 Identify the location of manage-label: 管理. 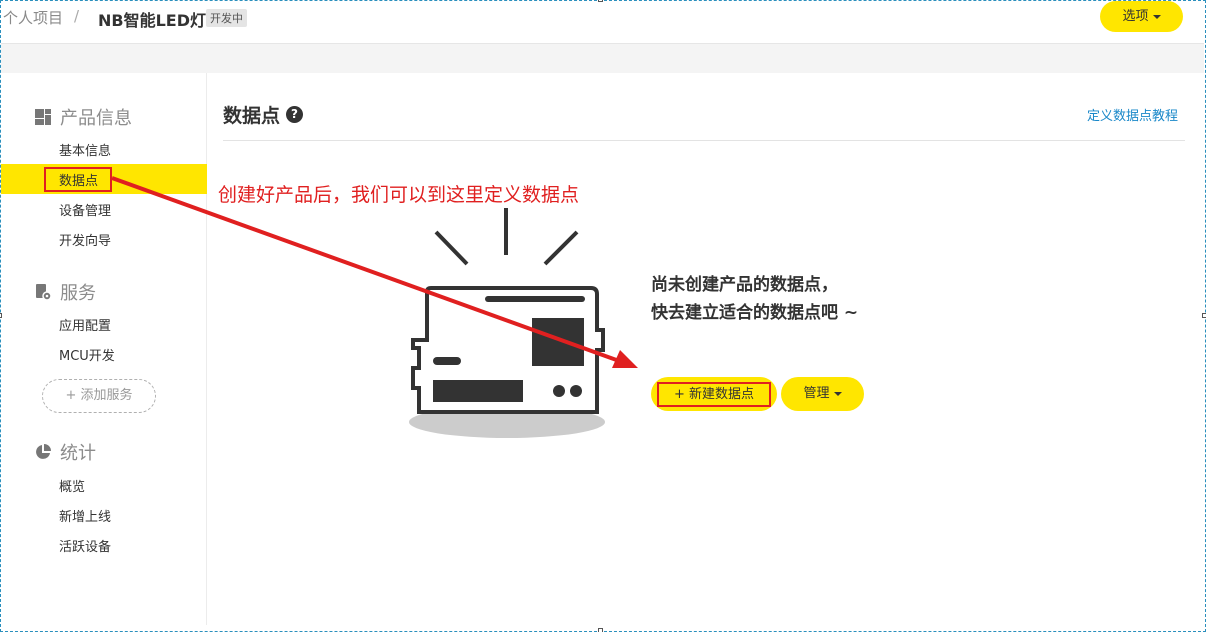
(816, 393).